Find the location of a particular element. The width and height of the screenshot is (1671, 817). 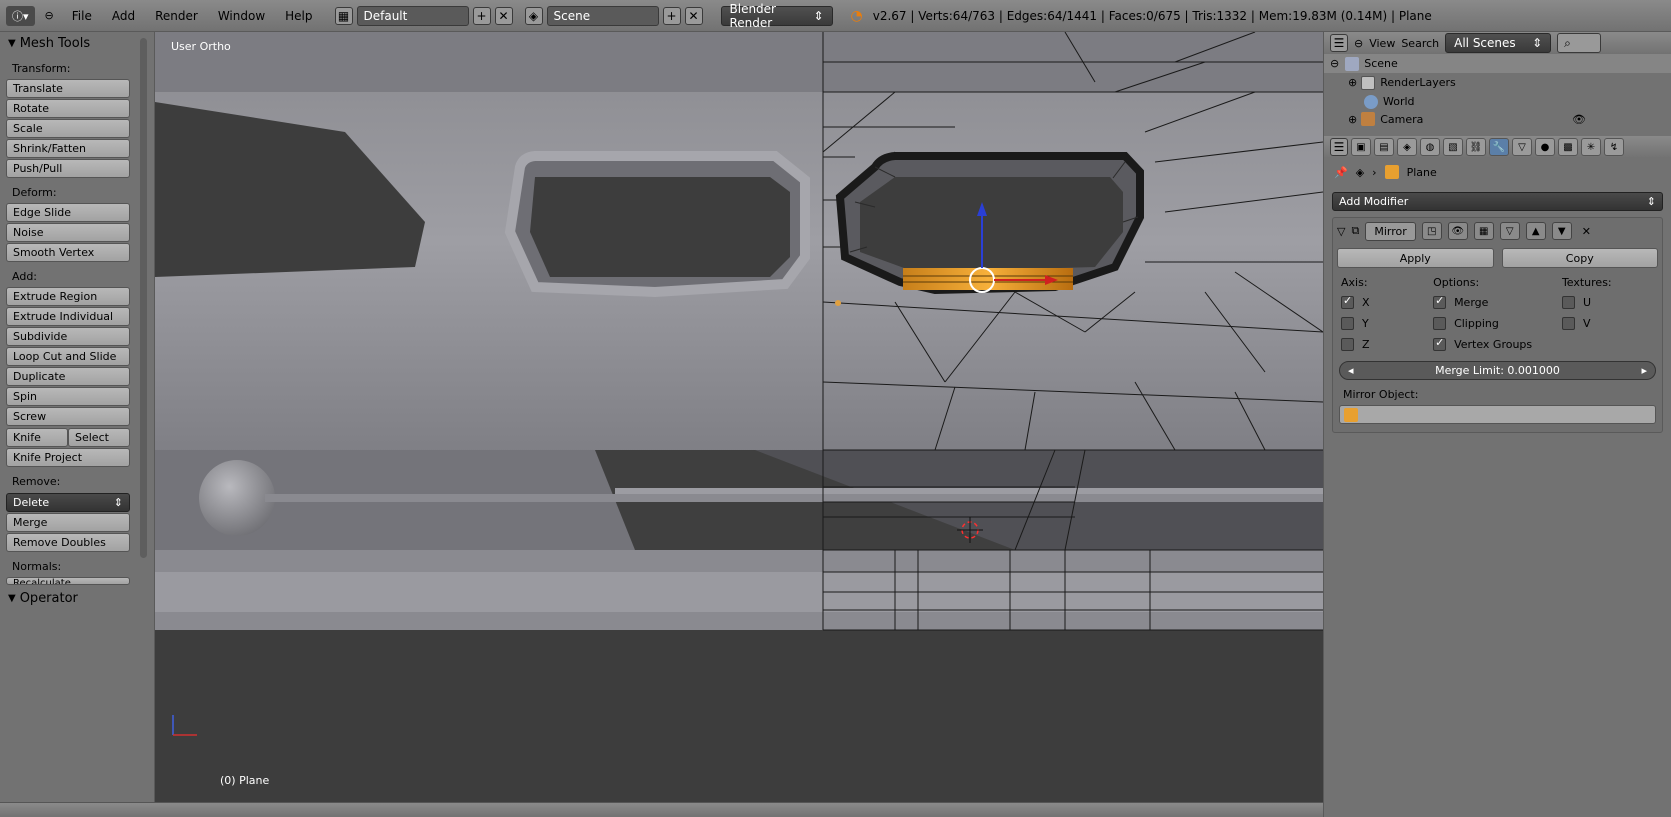

recalculate-button: Recalculate is located at coordinates (68, 581).